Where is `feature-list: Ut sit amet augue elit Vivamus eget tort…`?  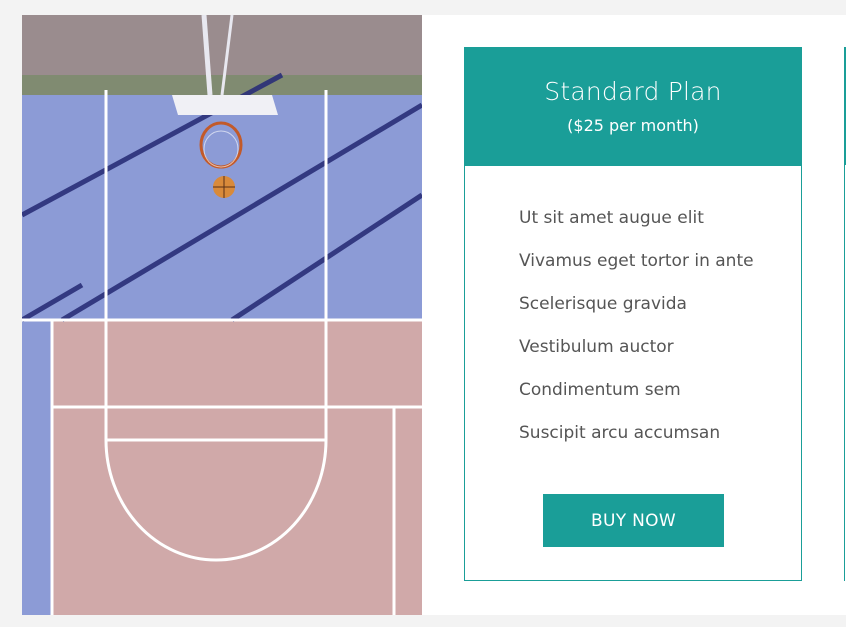 feature-list: Ut sit amet augue elit Vivamus eget tort… is located at coordinates (636, 337).